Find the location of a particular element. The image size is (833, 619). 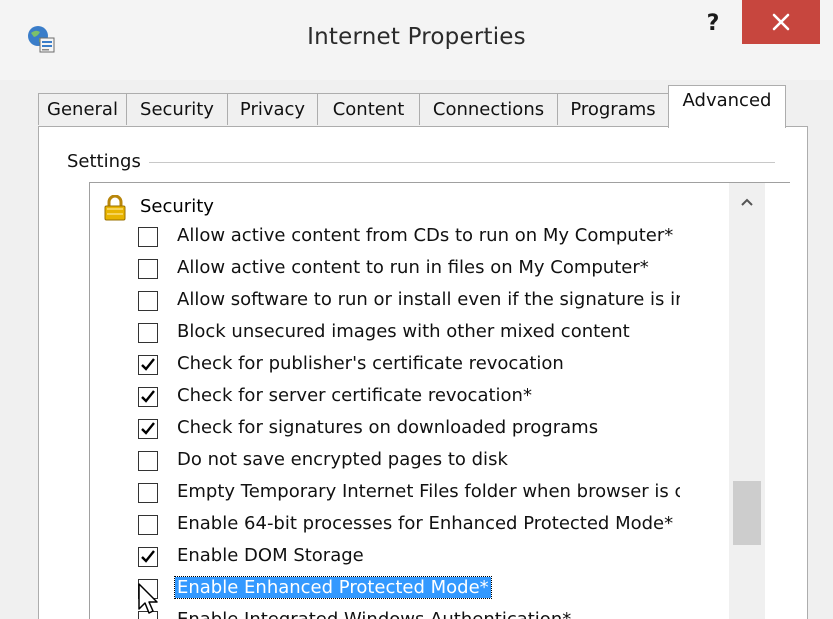

setting-item-selected: Enable Enhanced Protected Mode* is located at coordinates (438, 589).